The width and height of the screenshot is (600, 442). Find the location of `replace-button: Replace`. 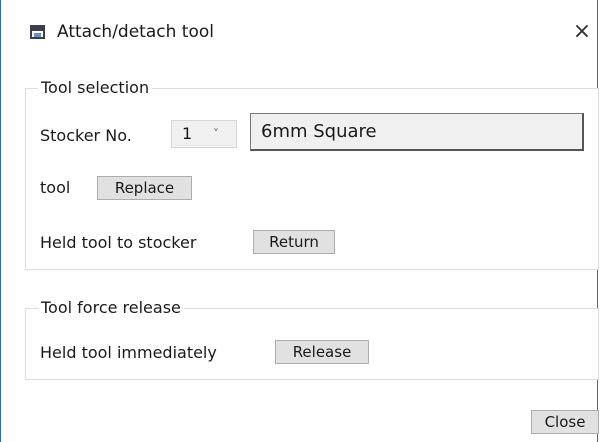

replace-button: Replace is located at coordinates (144, 188).